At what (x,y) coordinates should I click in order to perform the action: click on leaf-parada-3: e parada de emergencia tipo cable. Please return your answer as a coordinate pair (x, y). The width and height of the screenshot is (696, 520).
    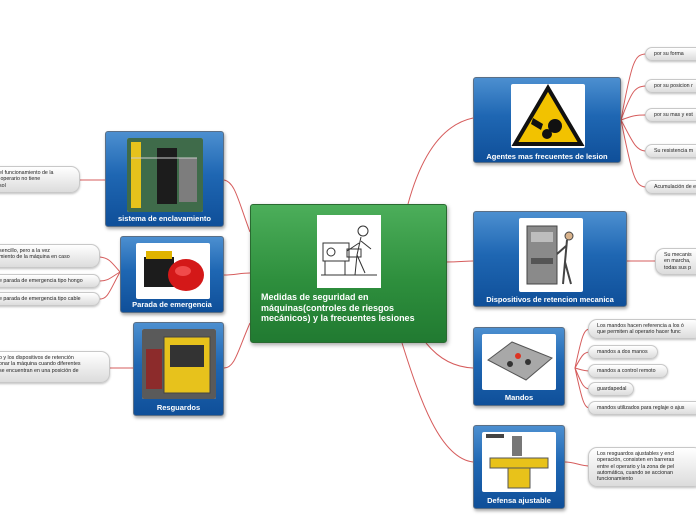
    Looking at the image, I should click on (50, 299).